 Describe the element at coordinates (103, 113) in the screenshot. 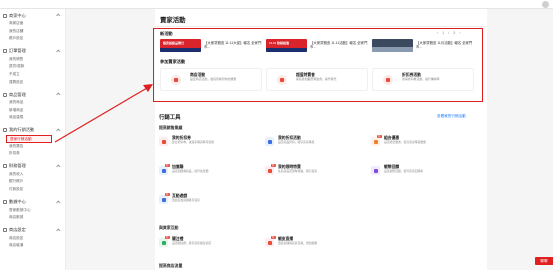

I see `annotation-arrow` at that location.